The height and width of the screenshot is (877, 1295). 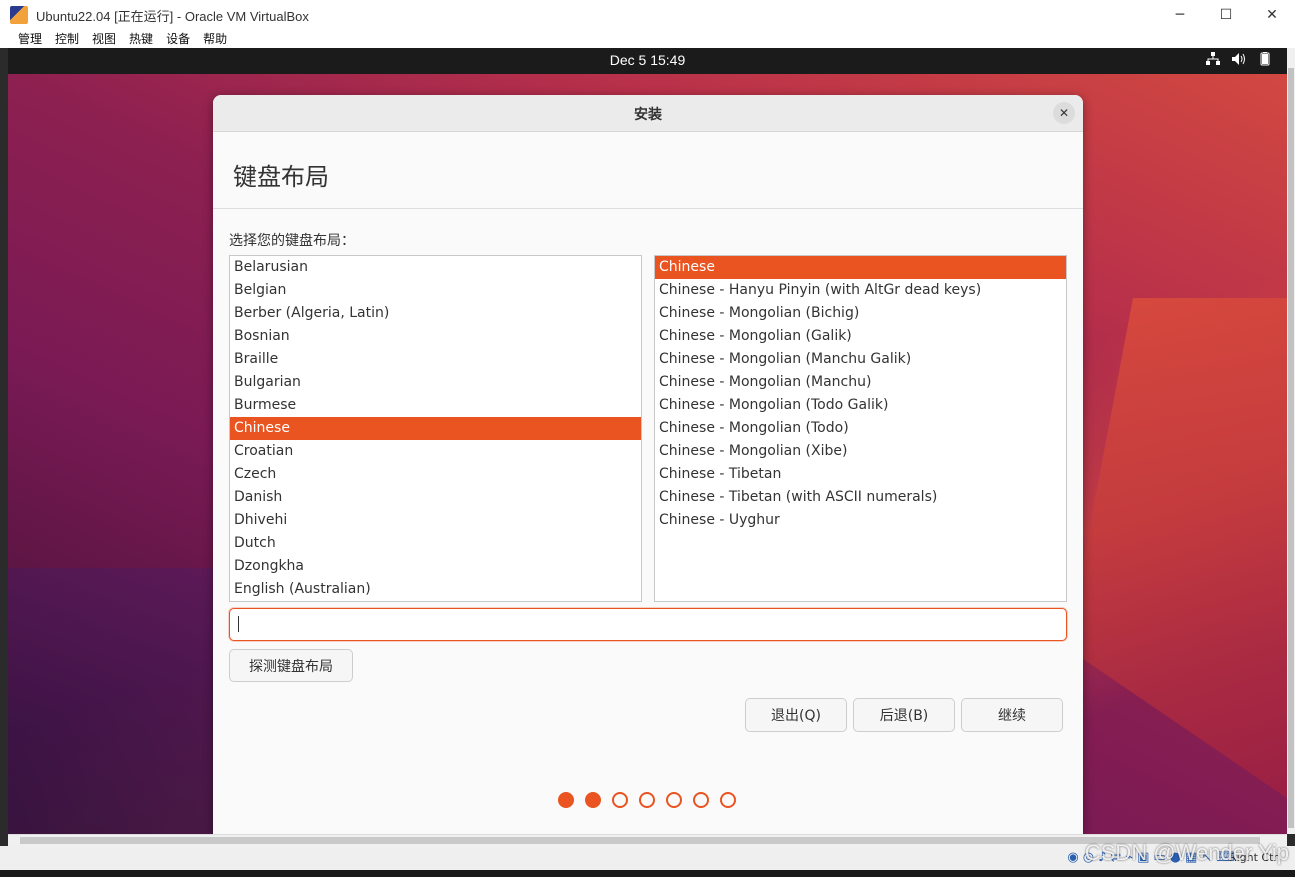 What do you see at coordinates (1186, 852) in the screenshot?
I see `watermark: CSDN @Wender Yip` at bounding box center [1186, 852].